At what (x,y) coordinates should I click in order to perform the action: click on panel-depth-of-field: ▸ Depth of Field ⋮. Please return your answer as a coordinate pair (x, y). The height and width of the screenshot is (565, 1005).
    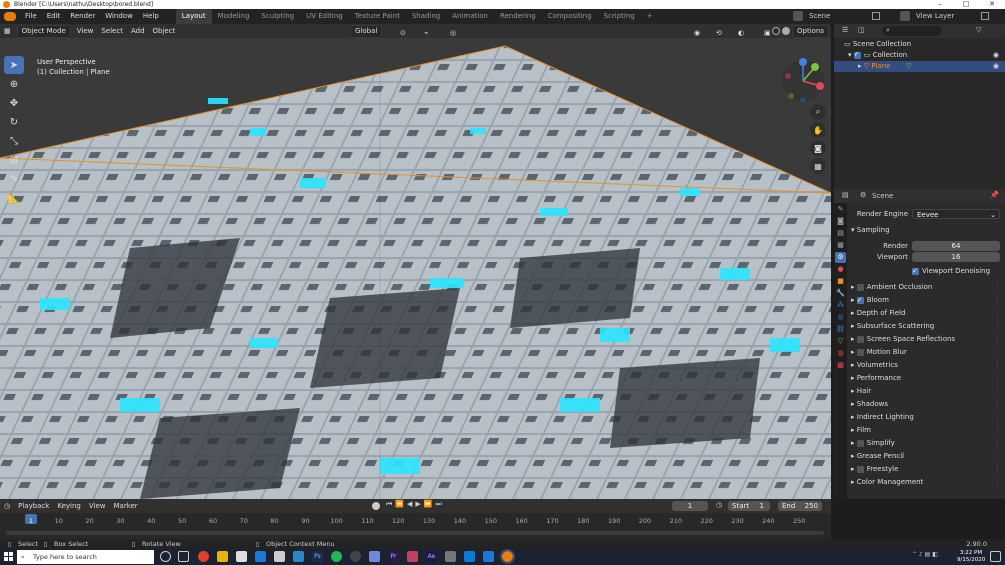
    Looking at the image, I should click on (926, 313).